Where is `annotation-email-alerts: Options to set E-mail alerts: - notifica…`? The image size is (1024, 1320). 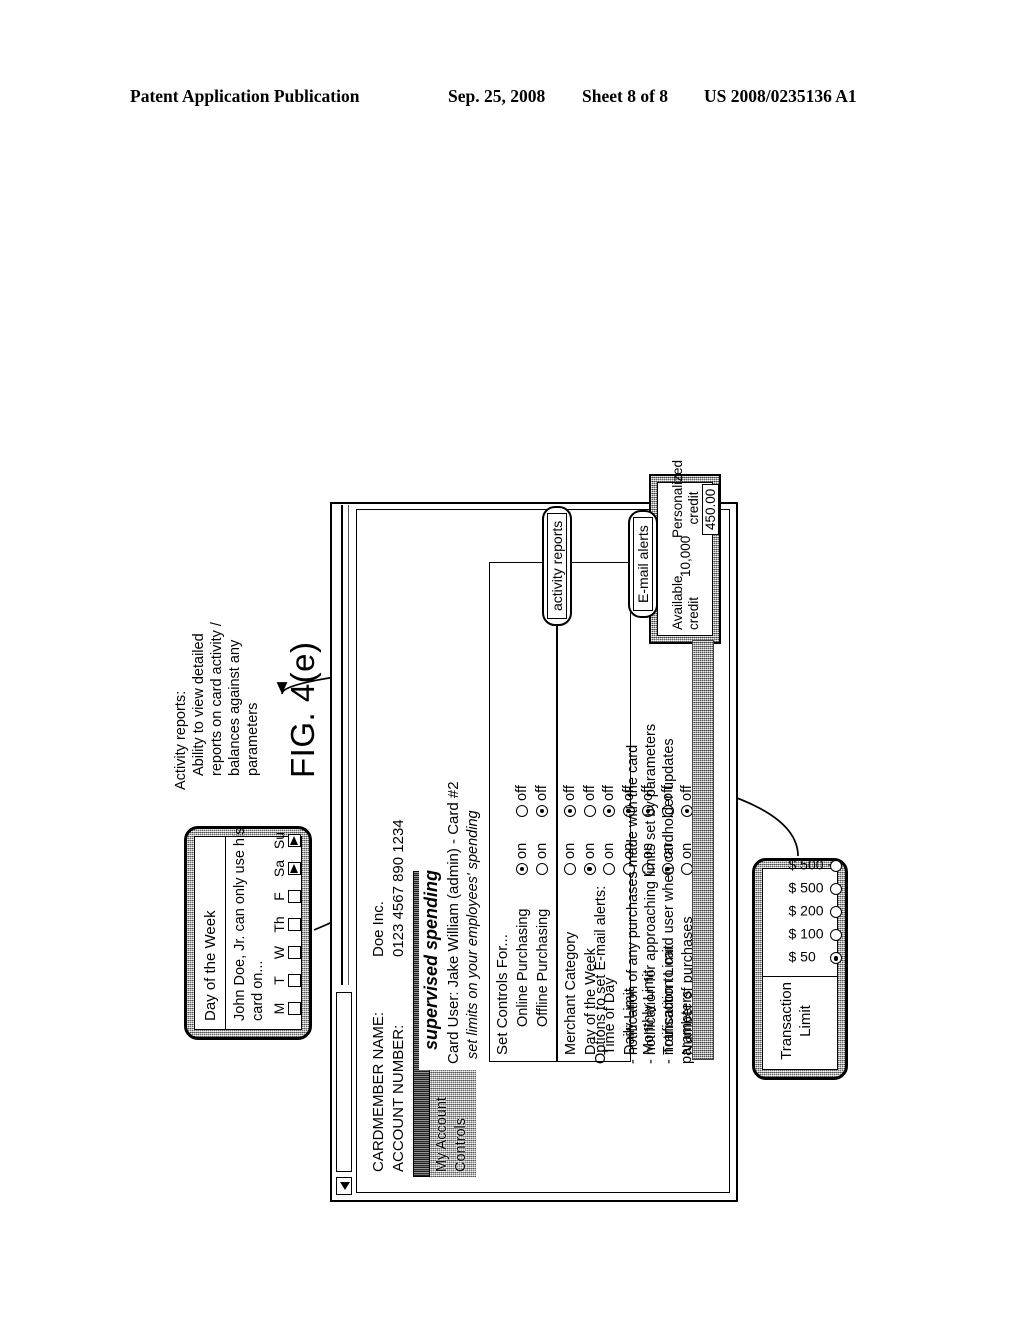
annotation-email-alerts: Options to set E-mail alerts: - notifica… is located at coordinates (644, 849).